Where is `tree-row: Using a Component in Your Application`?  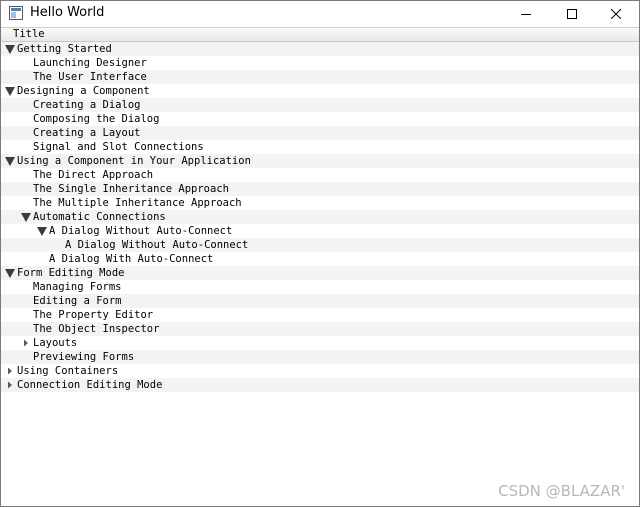
tree-row: Using a Component in Your Application is located at coordinates (320, 161).